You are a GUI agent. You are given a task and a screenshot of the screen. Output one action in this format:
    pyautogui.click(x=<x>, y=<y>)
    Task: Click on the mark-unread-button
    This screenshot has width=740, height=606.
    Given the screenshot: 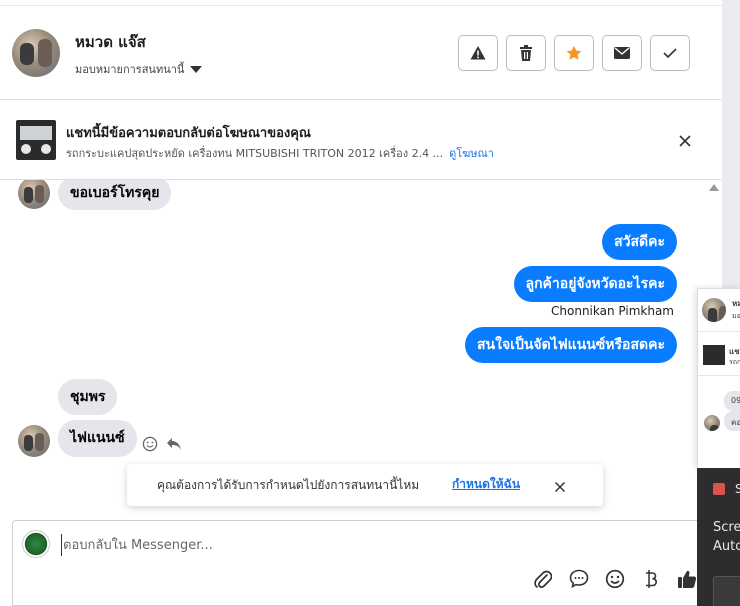 What is the action you would take?
    pyautogui.click(x=622, y=53)
    